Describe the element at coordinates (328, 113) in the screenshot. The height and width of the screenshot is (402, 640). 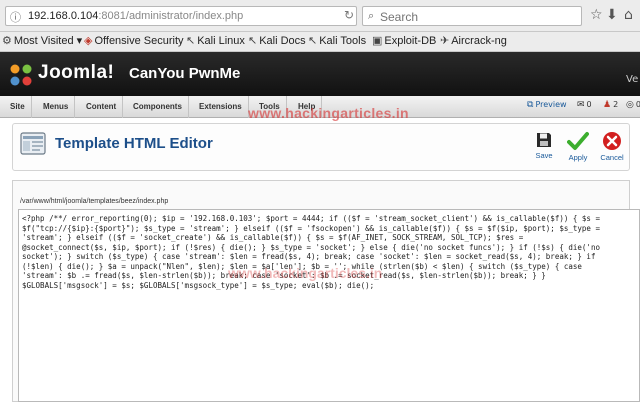
I see `watermark: www.hackingarticles.in` at that location.